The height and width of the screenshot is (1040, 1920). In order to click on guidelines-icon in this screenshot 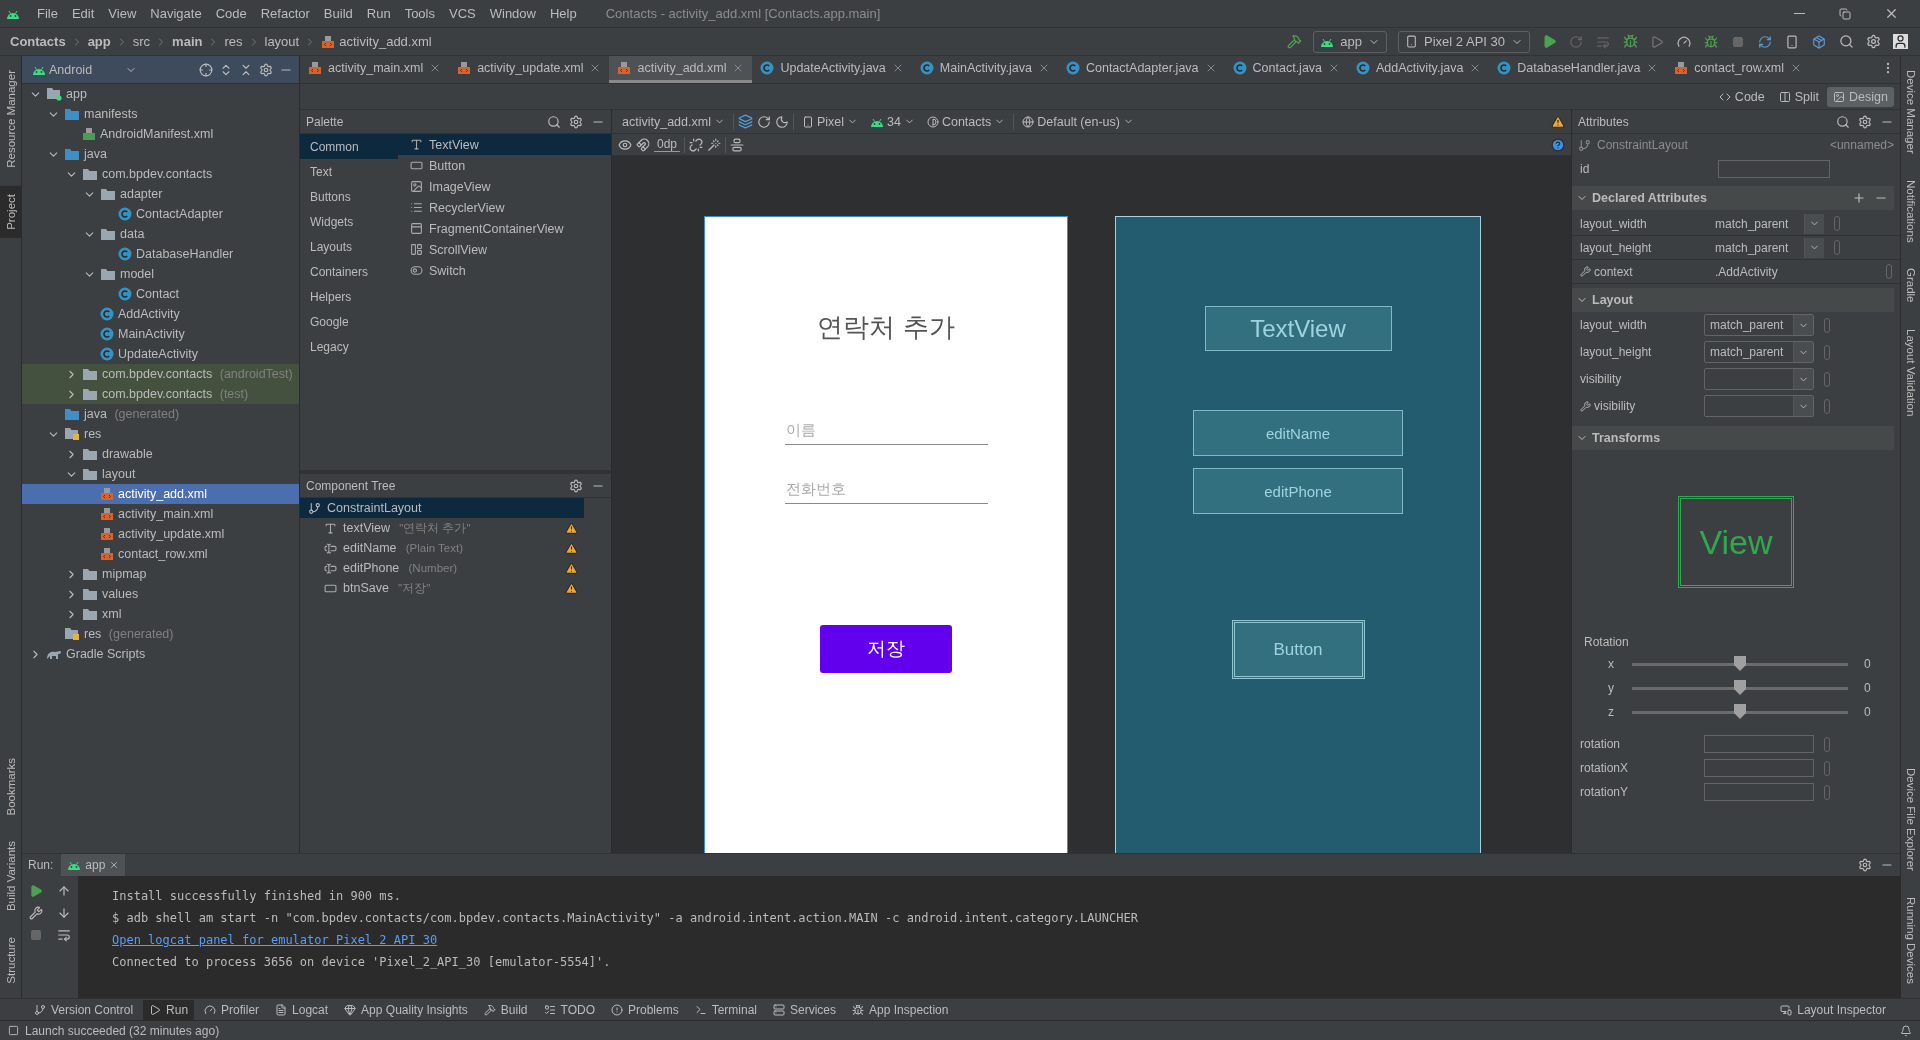, I will do `click(737, 144)`.